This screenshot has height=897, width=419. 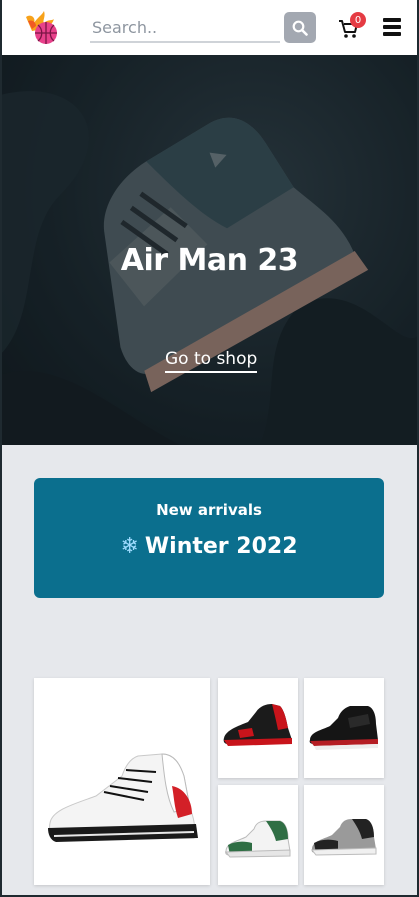 I want to click on hamburger-menu-button, so click(x=392, y=27).